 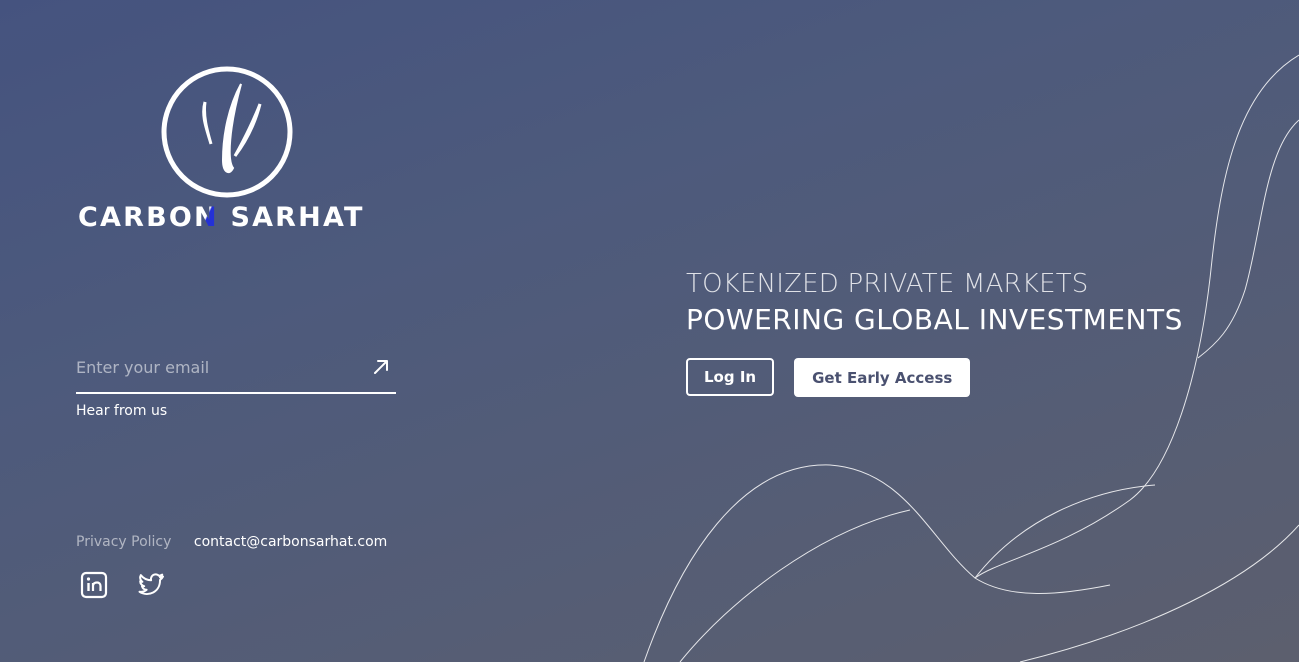 I want to click on hero-actions: Log In Get Early Access, so click(x=828, y=377).